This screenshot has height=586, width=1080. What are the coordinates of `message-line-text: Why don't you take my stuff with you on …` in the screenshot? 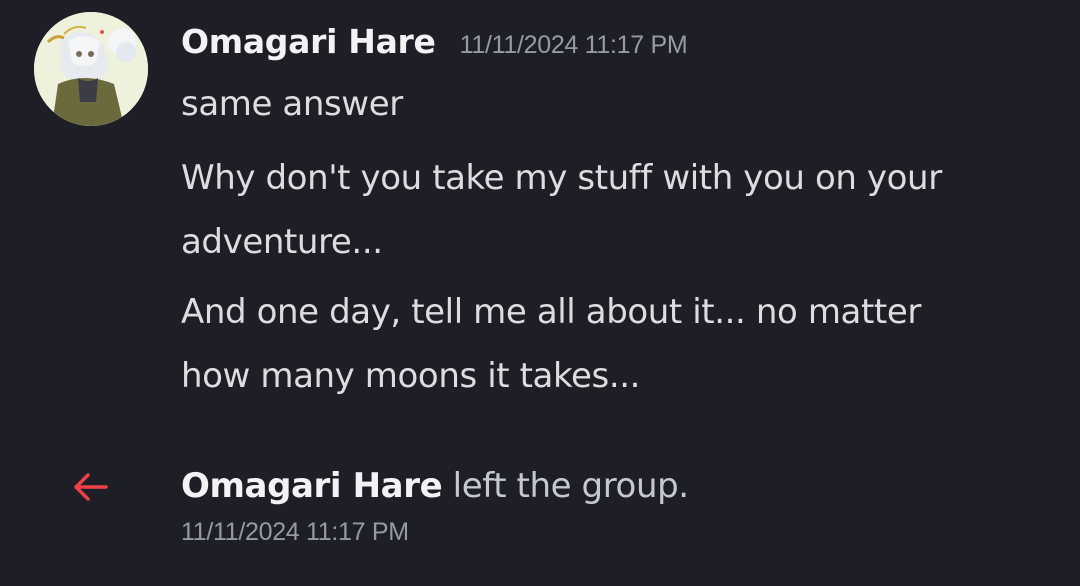 It's located at (561, 178).